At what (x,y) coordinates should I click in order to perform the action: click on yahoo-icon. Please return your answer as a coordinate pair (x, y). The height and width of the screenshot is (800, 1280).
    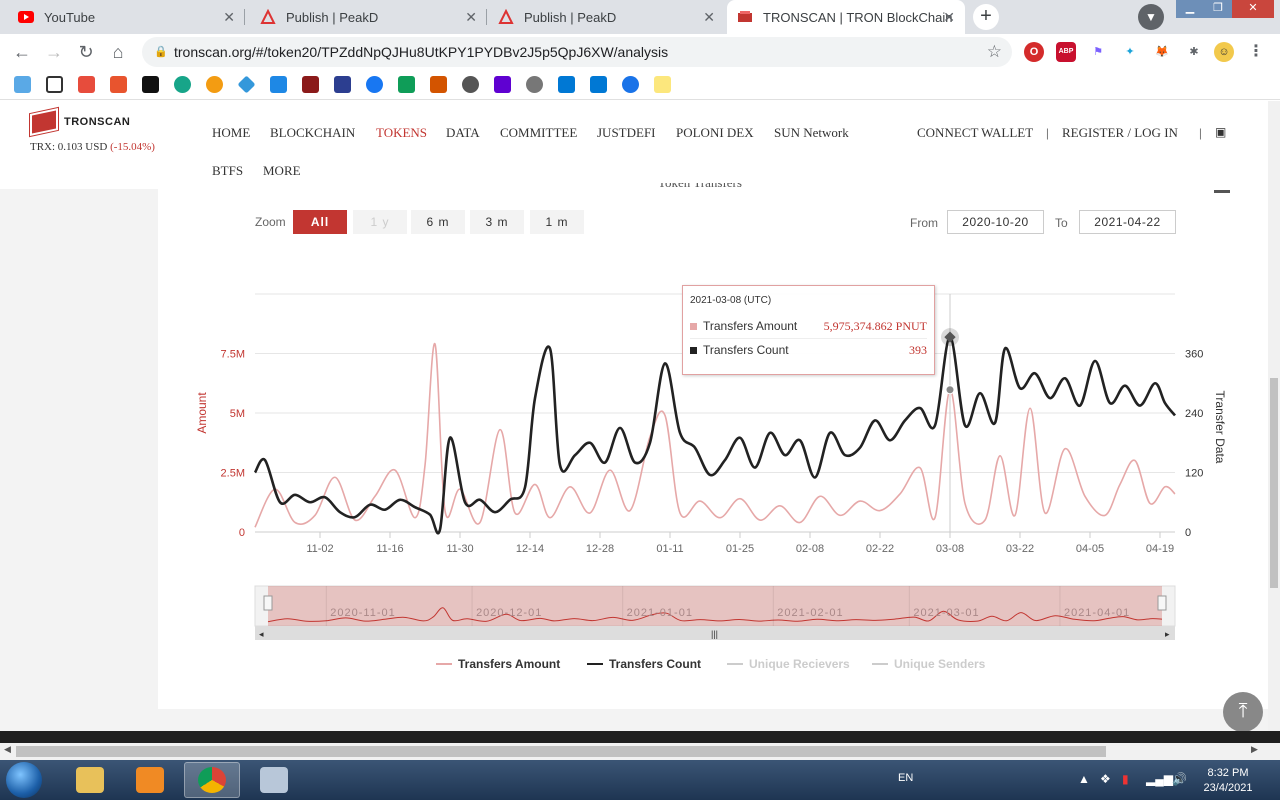
    Looking at the image, I should click on (502, 84).